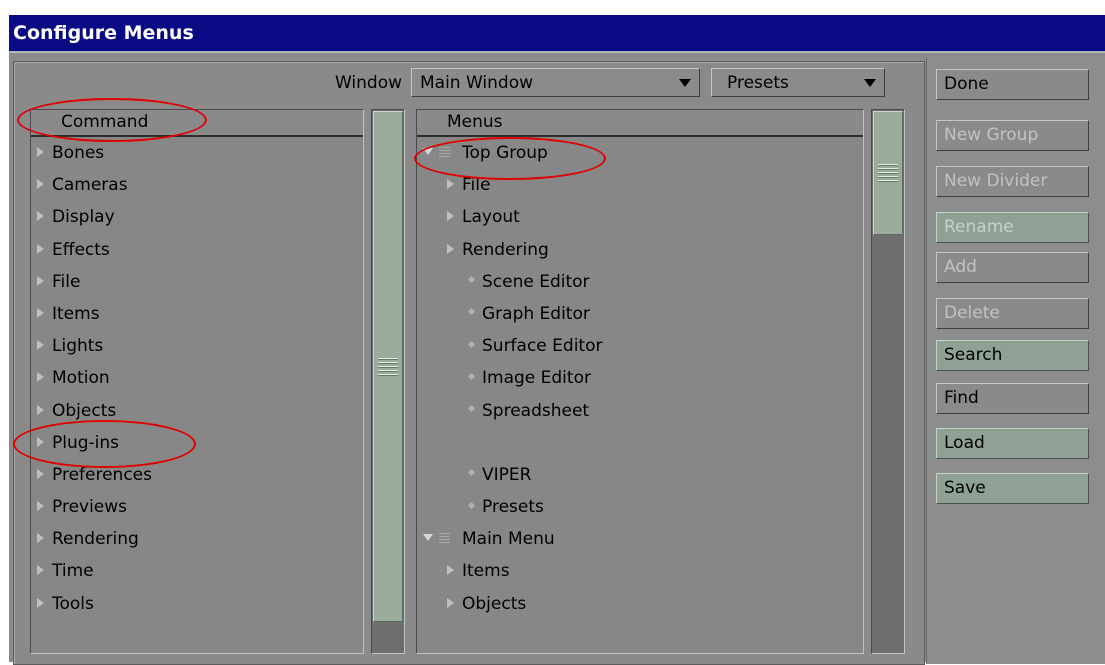 The image size is (1105, 665). I want to click on command-item-label: Objects, so click(84, 410).